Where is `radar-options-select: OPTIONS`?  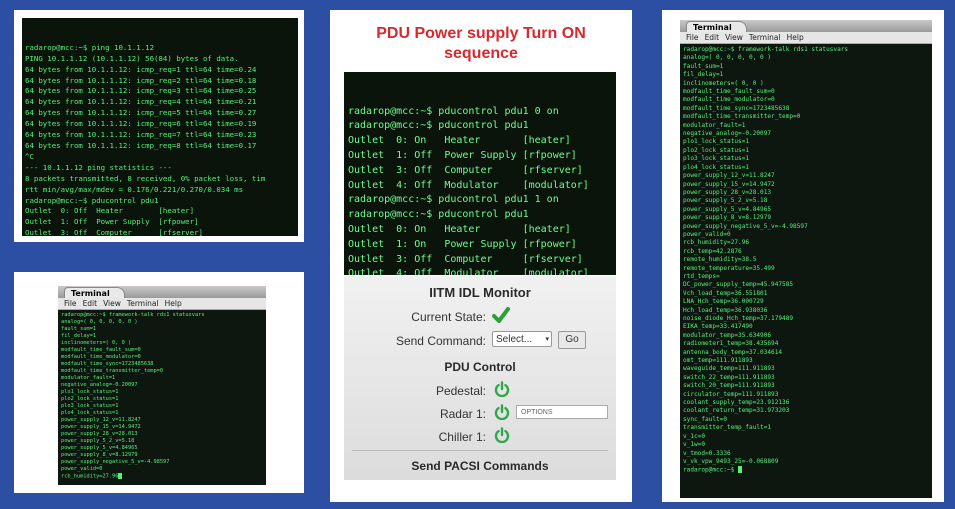
radar-options-select: OPTIONS is located at coordinates (562, 412).